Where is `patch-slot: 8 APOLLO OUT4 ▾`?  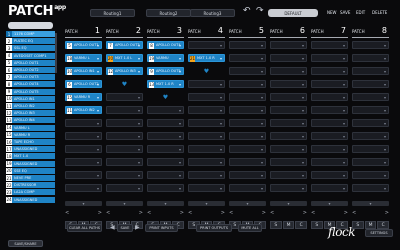 patch-slot: 8 APOLLO OUT4 ▾ is located at coordinates (165, 45).